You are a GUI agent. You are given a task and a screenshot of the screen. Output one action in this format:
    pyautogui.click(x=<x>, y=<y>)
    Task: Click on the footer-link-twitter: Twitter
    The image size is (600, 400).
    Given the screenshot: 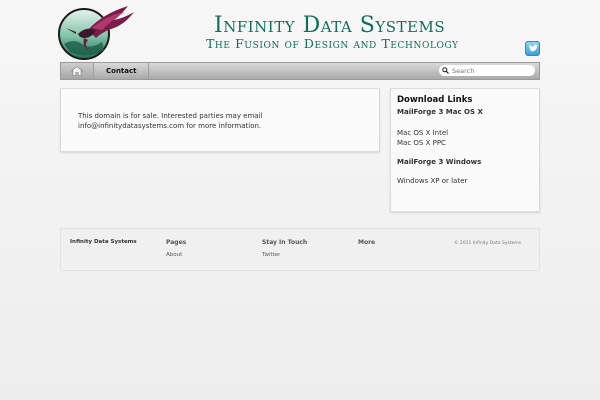 What is the action you would take?
    pyautogui.click(x=284, y=255)
    